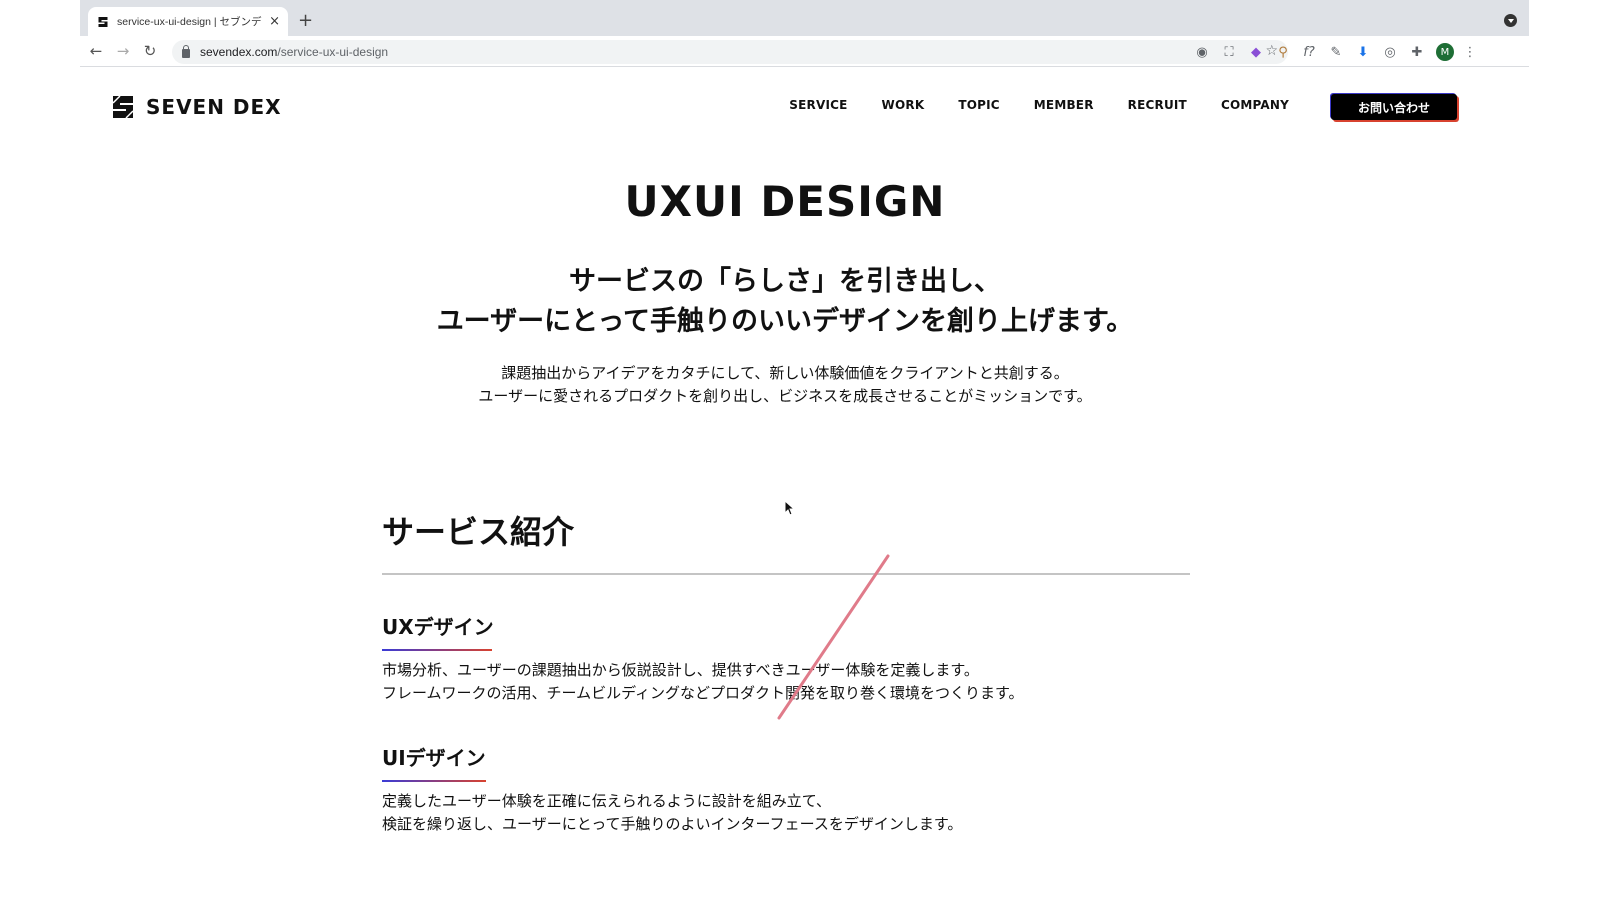 The height and width of the screenshot is (900, 1600). I want to click on brush-icon: ⚲, so click(1283, 52).